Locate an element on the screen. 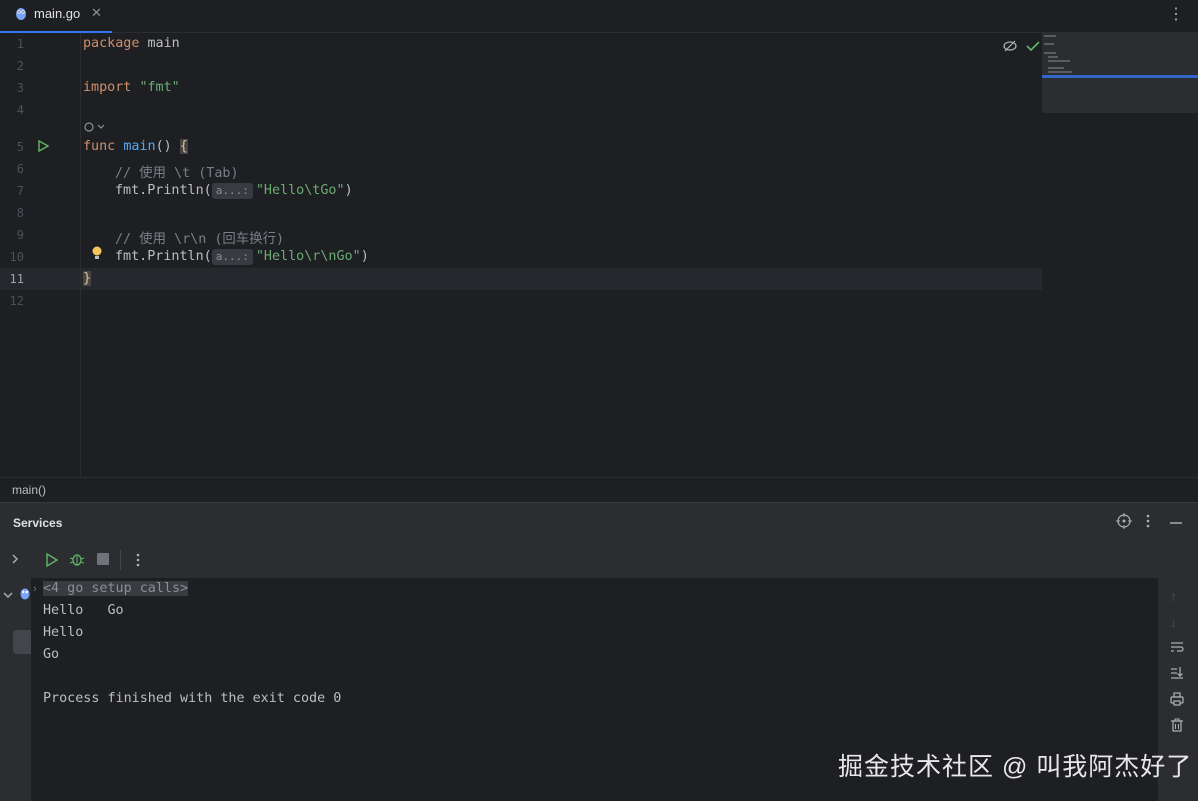 The height and width of the screenshot is (801, 1198). console-output-line: Hello Go is located at coordinates (83, 610).